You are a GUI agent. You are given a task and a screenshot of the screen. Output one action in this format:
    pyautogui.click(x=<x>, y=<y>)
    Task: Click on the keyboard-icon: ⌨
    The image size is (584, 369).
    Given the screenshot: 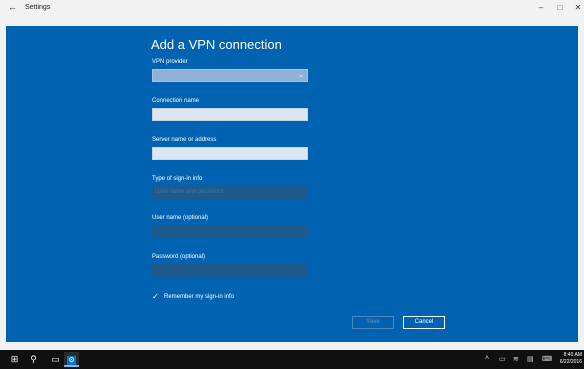 What is the action you would take?
    pyautogui.click(x=547, y=359)
    